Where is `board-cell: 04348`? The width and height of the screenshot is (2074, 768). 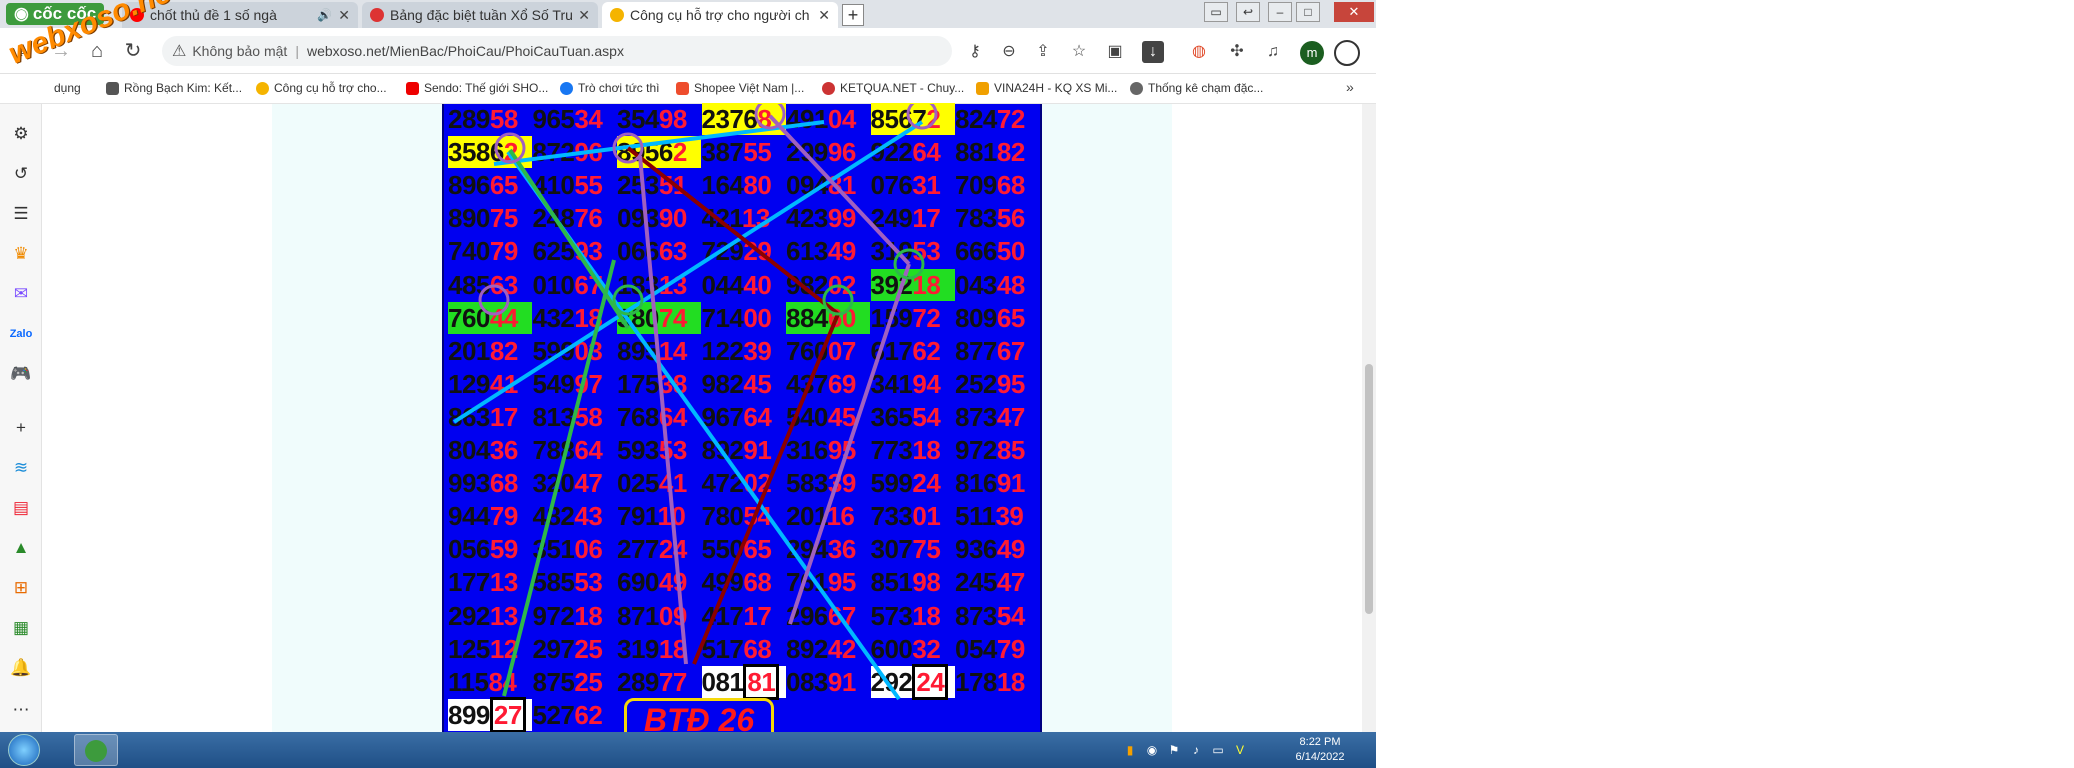
board-cell: 04348 is located at coordinates (997, 285).